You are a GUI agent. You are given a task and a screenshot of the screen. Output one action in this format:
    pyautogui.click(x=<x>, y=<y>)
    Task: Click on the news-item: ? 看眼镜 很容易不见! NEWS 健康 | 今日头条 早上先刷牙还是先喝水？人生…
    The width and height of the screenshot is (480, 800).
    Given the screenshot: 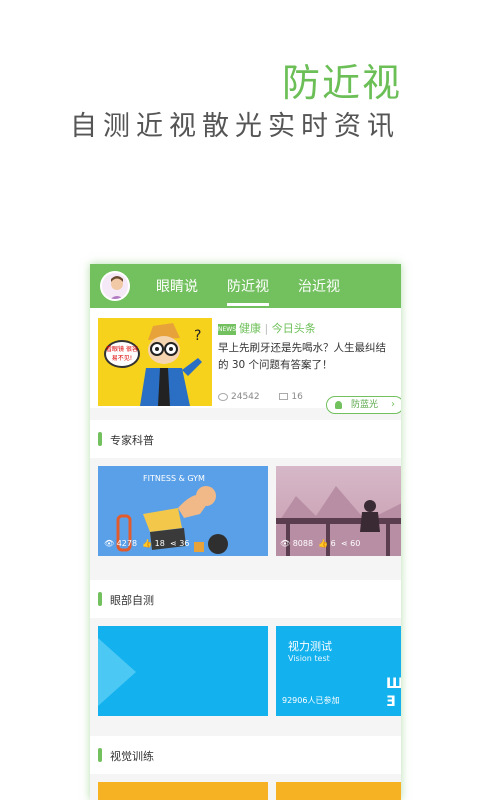 What is the action you would take?
    pyautogui.click(x=245, y=361)
    